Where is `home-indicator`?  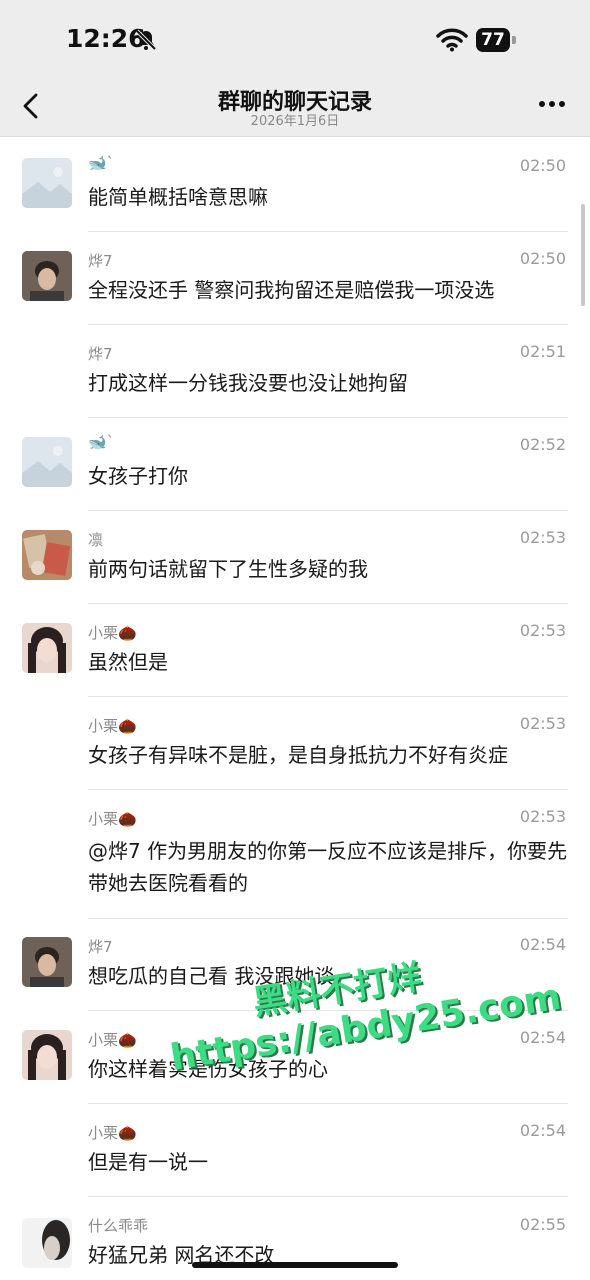 home-indicator is located at coordinates (295, 1265).